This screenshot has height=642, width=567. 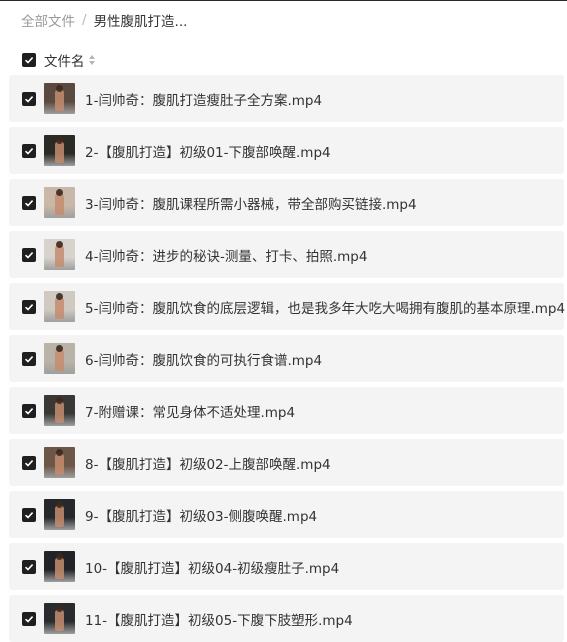 I want to click on file-row: 1-闫帅奇：腹肌打造瘦肚子全方案.mp4, so click(x=286, y=98).